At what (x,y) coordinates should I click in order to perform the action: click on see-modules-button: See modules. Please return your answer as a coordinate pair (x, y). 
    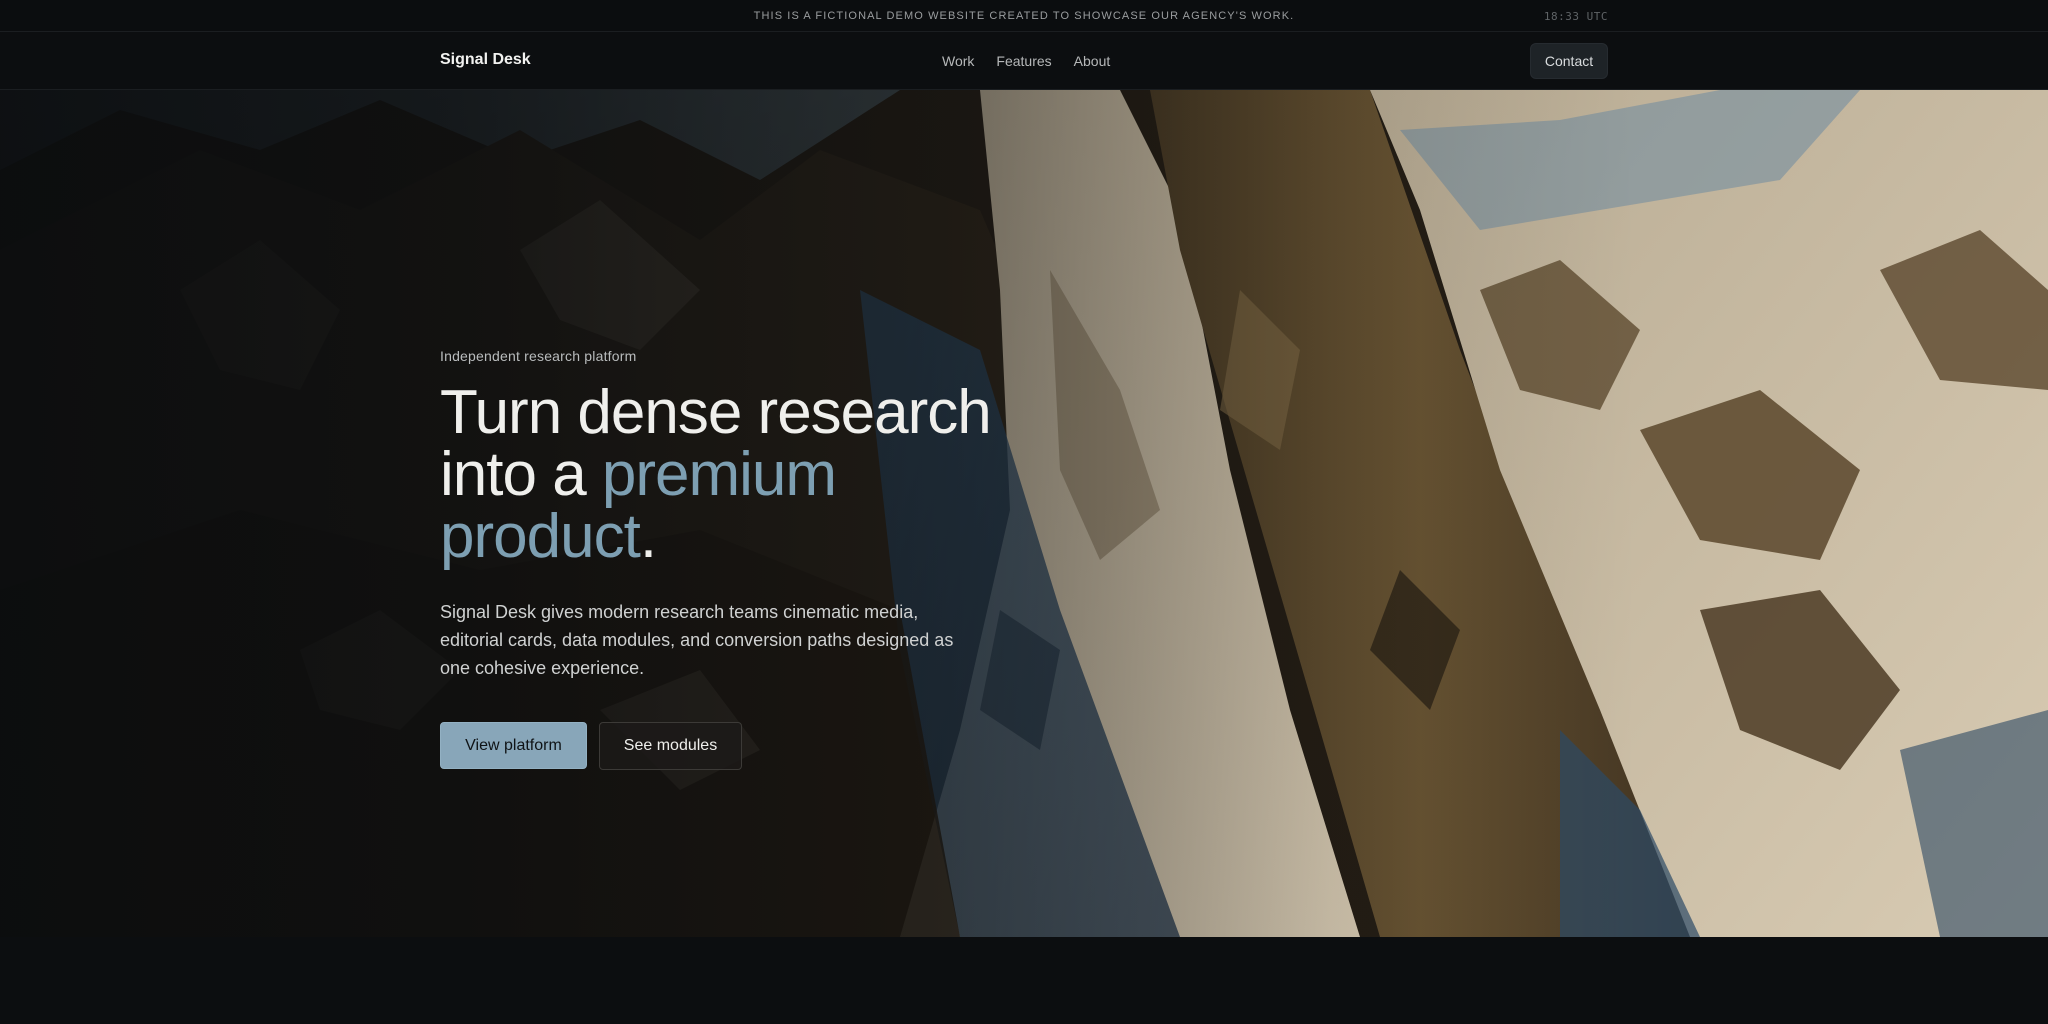
    Looking at the image, I should click on (670, 746).